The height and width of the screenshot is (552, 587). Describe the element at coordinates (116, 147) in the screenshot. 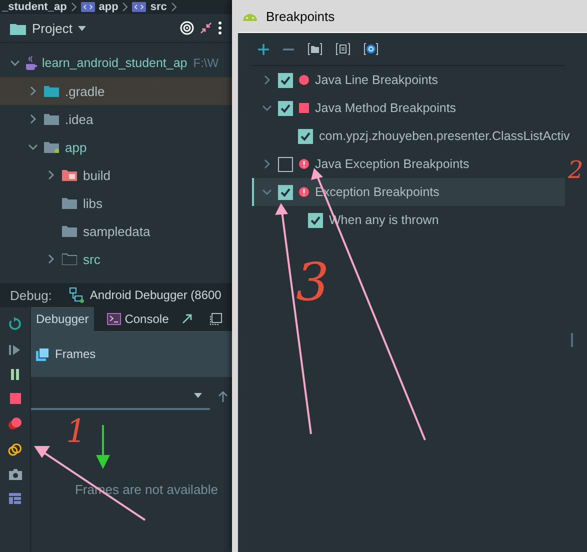

I see `tree-item: app` at that location.